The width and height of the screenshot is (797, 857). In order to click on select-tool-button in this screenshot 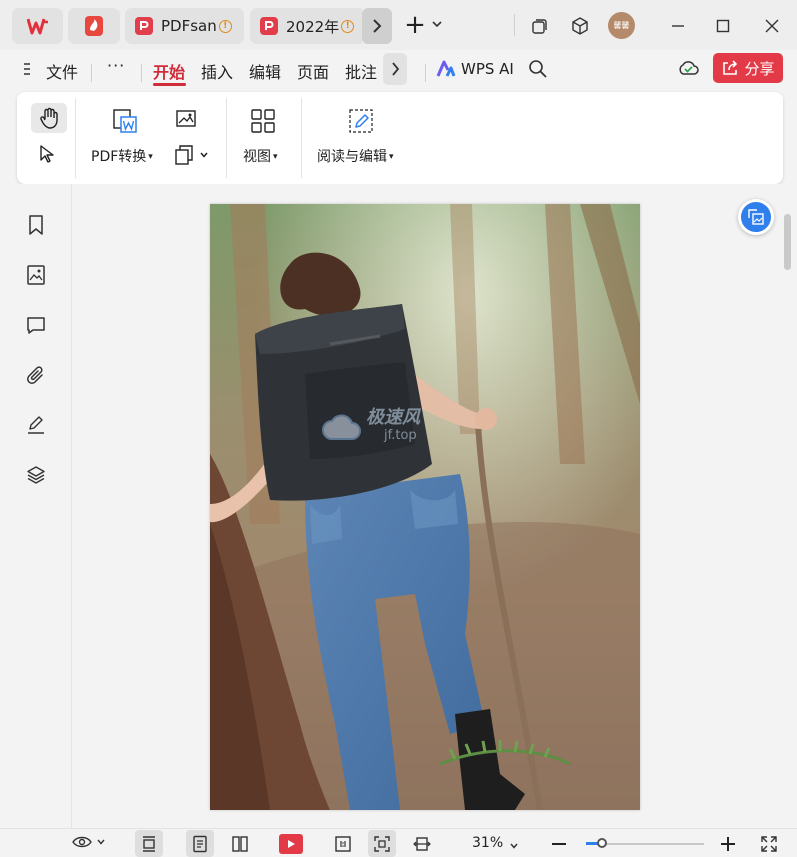, I will do `click(48, 156)`.